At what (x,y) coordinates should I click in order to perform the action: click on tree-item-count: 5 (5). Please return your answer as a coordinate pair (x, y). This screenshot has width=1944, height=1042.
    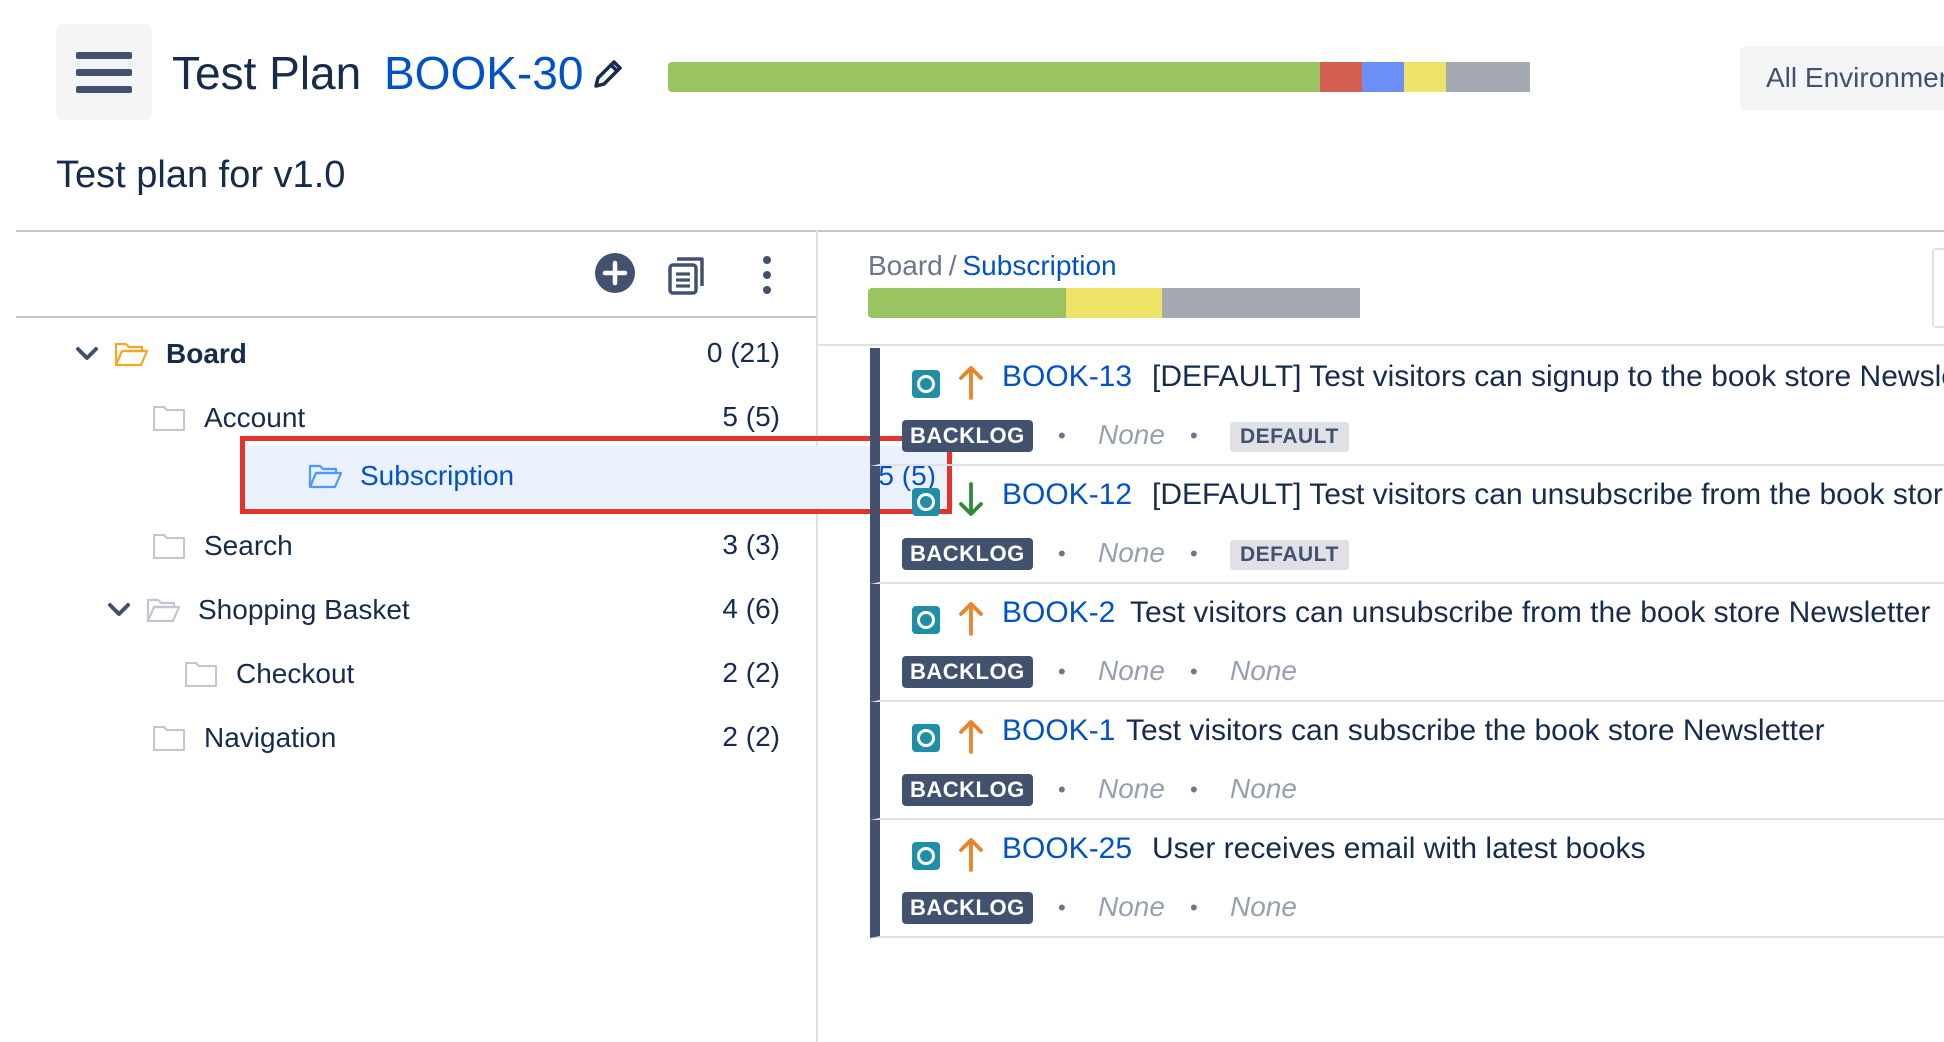
    Looking at the image, I should click on (751, 416).